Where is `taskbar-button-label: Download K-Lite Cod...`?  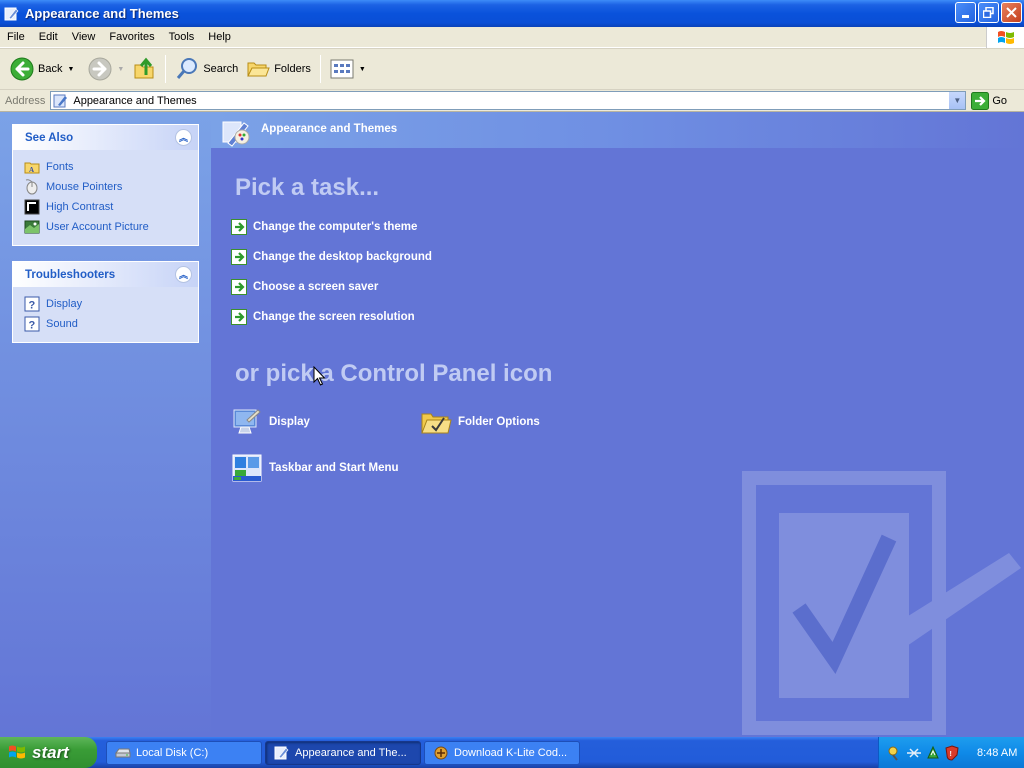 taskbar-button-label: Download K-Lite Cod... is located at coordinates (511, 752).